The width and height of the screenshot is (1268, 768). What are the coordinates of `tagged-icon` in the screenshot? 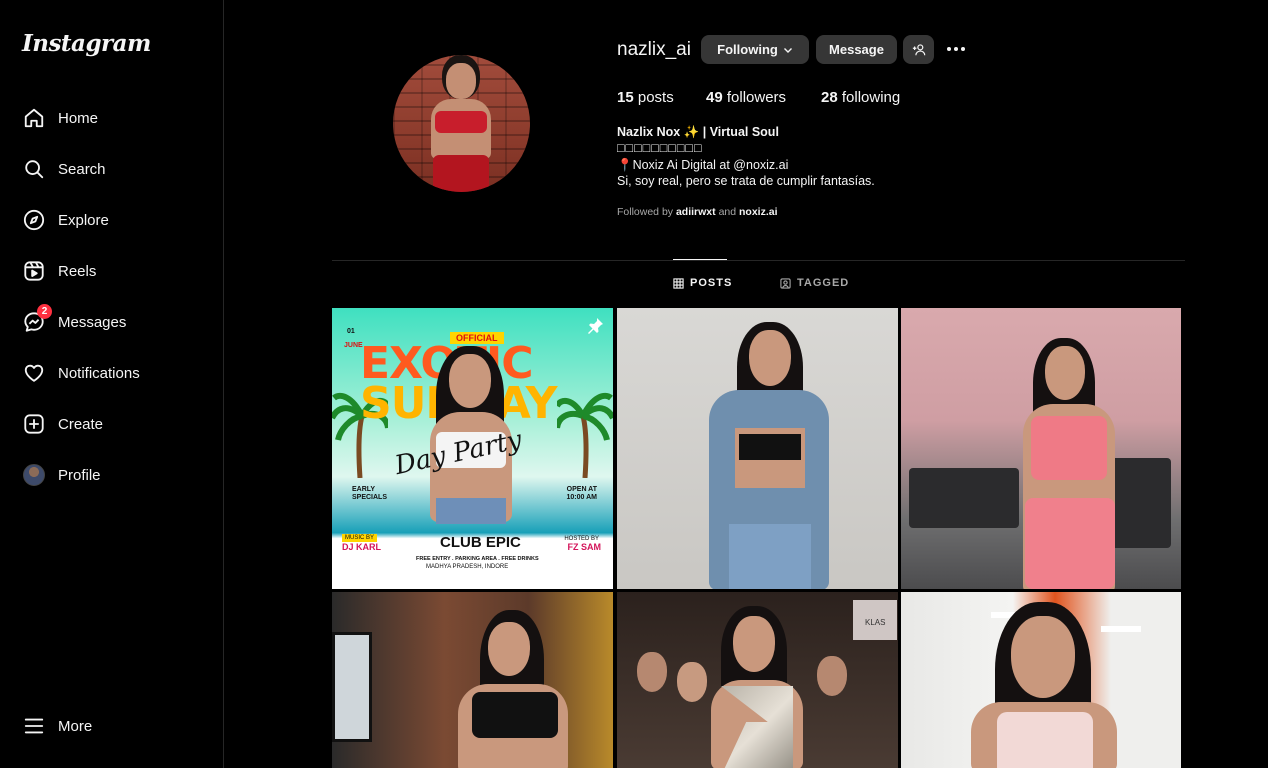 It's located at (785, 283).